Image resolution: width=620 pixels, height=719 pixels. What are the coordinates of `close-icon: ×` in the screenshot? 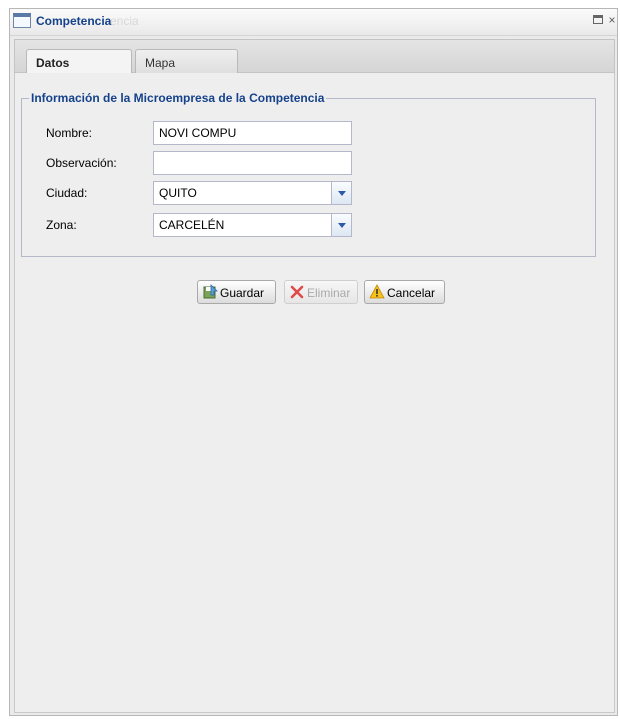 It's located at (612, 20).